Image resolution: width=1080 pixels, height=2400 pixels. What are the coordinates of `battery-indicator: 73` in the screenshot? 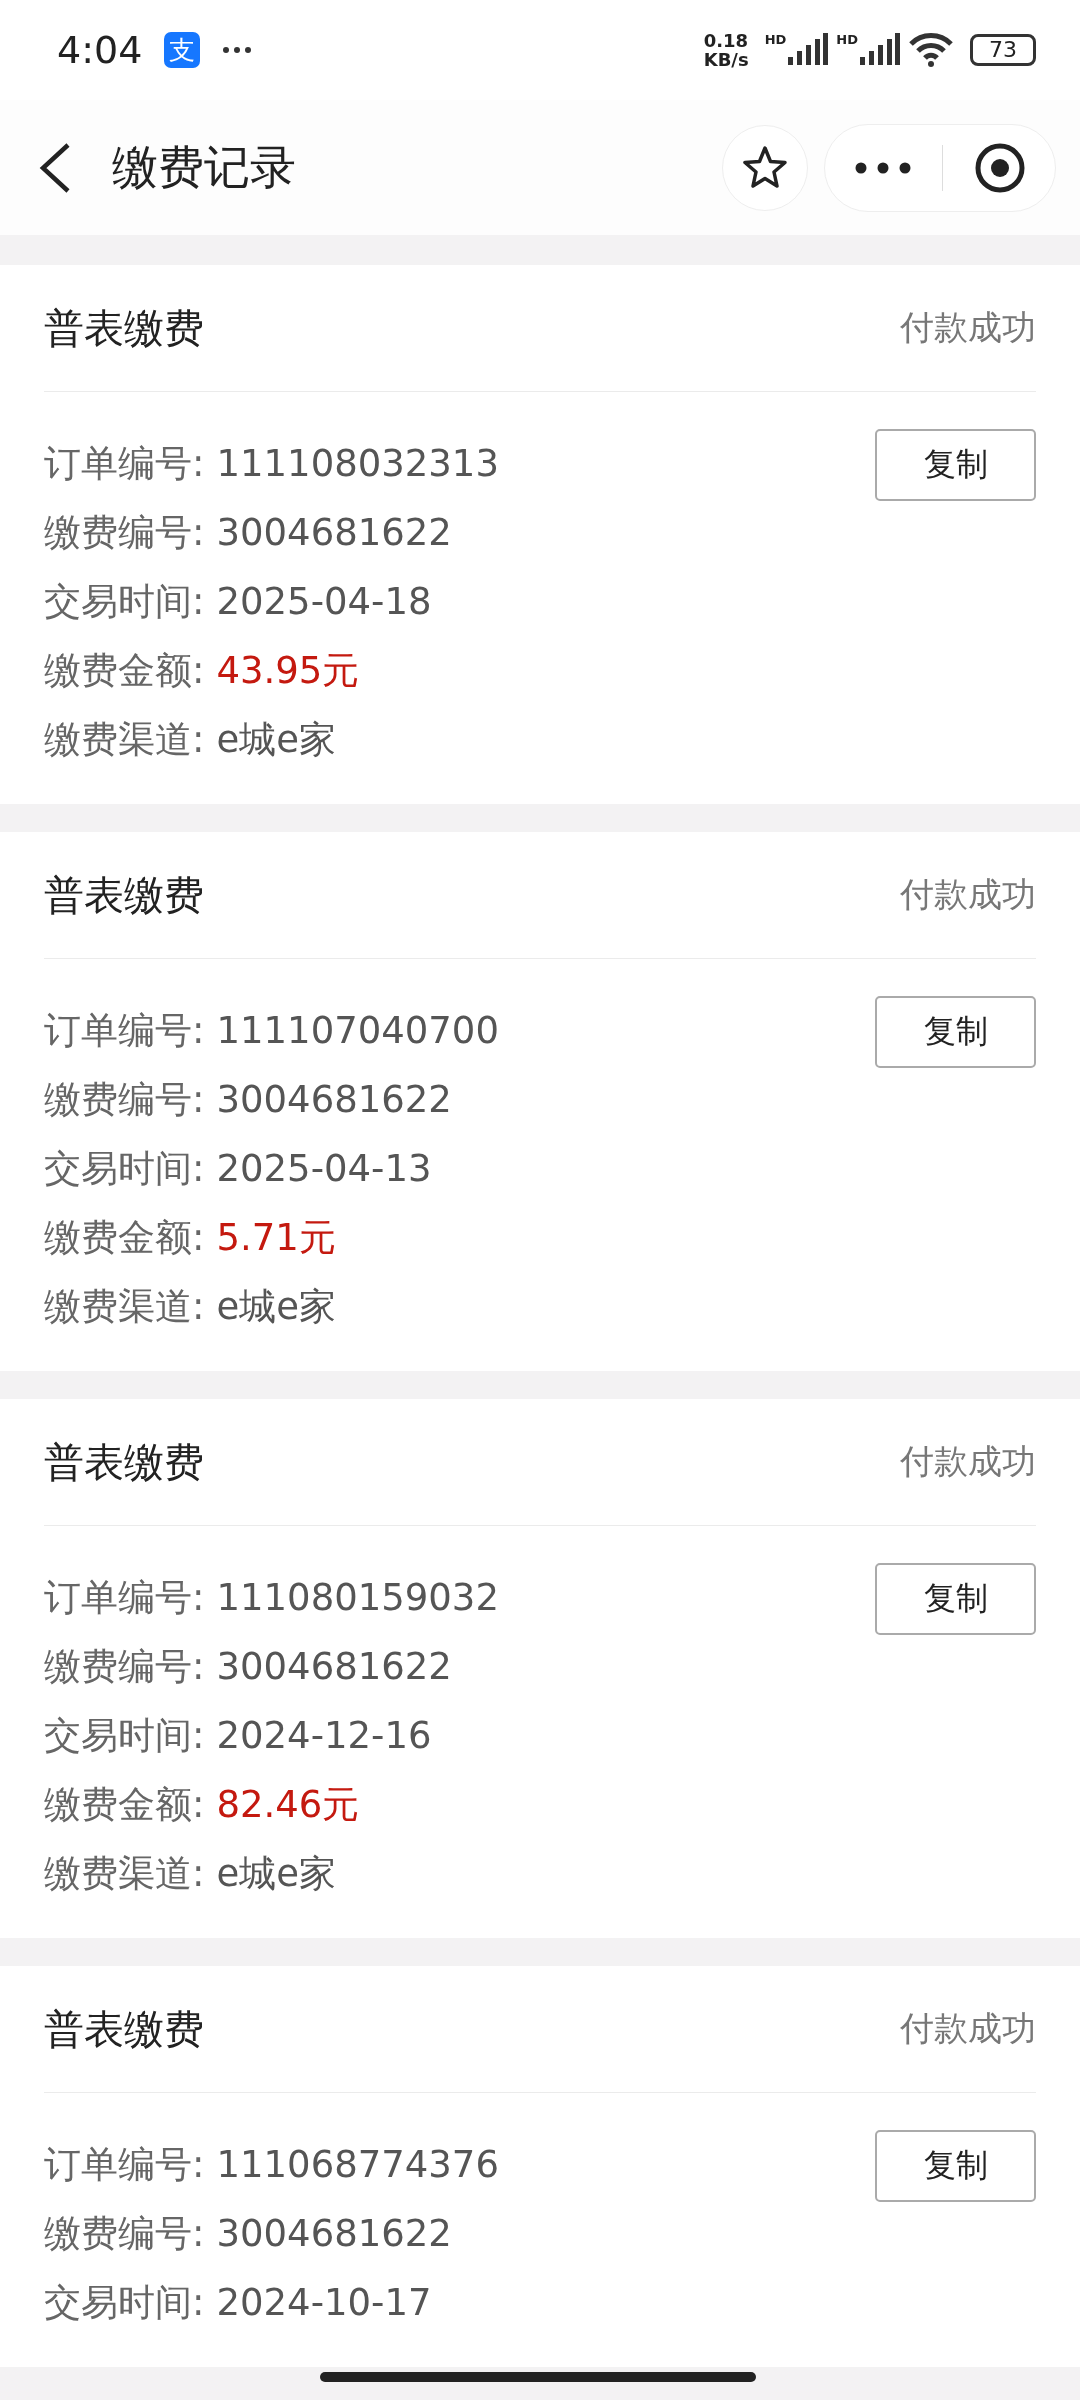 It's located at (1003, 50).